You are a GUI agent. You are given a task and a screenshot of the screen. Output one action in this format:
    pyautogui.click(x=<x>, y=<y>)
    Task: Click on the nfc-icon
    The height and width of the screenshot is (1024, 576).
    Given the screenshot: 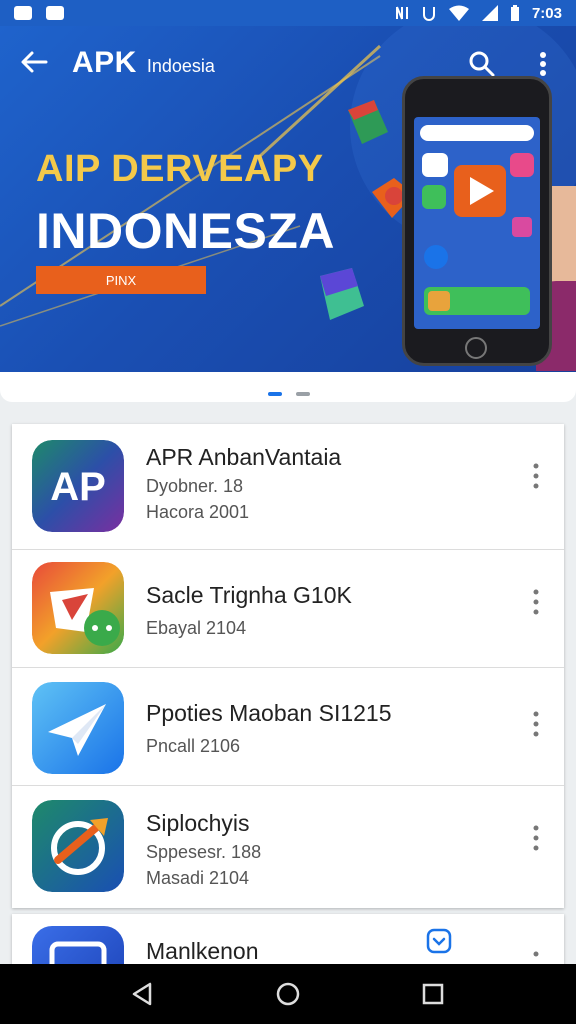 What is the action you would take?
    pyautogui.click(x=401, y=13)
    